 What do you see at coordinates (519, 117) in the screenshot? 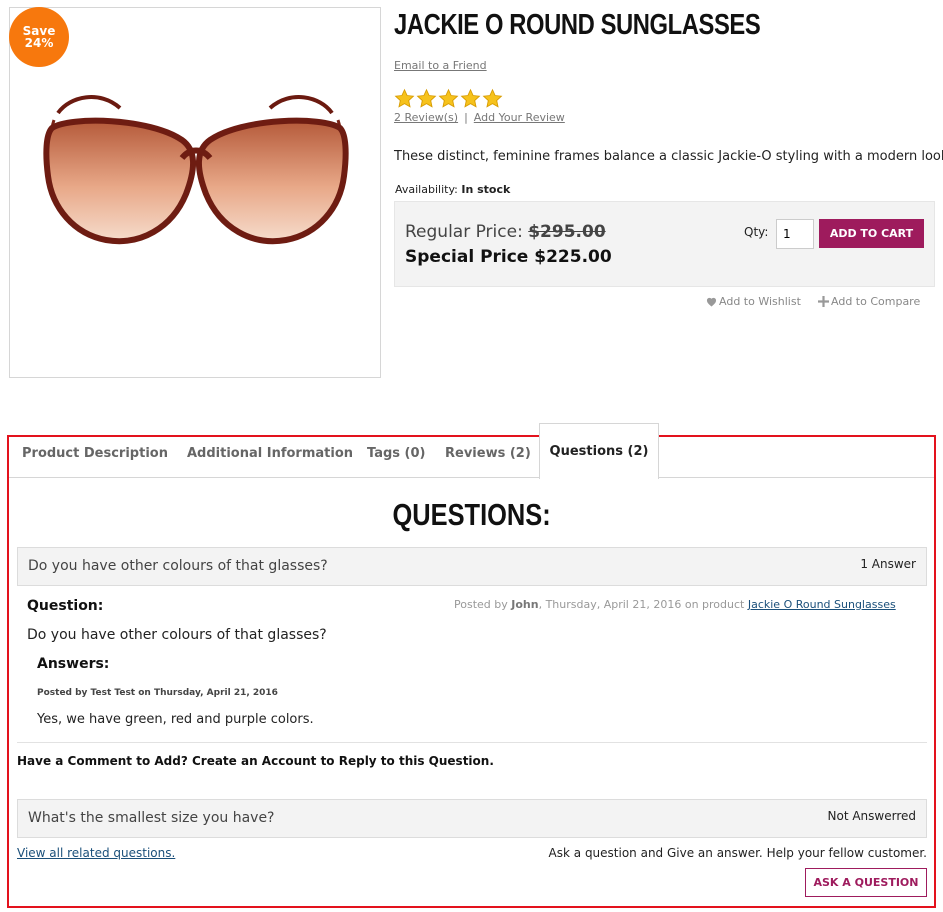
I see `add-review-link: Add Your Review` at bounding box center [519, 117].